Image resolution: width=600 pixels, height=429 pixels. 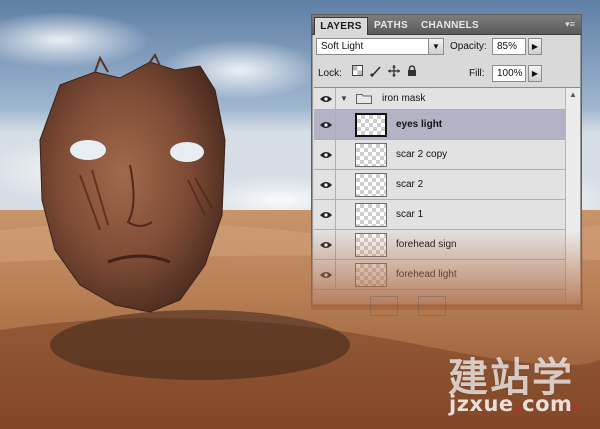 What do you see at coordinates (344, 98) in the screenshot?
I see `expand-arrow-icon: ▼` at bounding box center [344, 98].